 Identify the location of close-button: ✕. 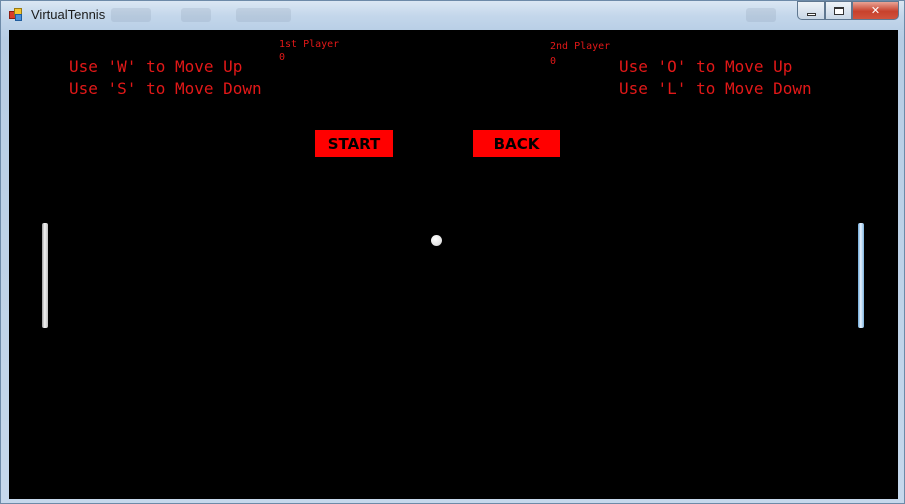
(875, 10).